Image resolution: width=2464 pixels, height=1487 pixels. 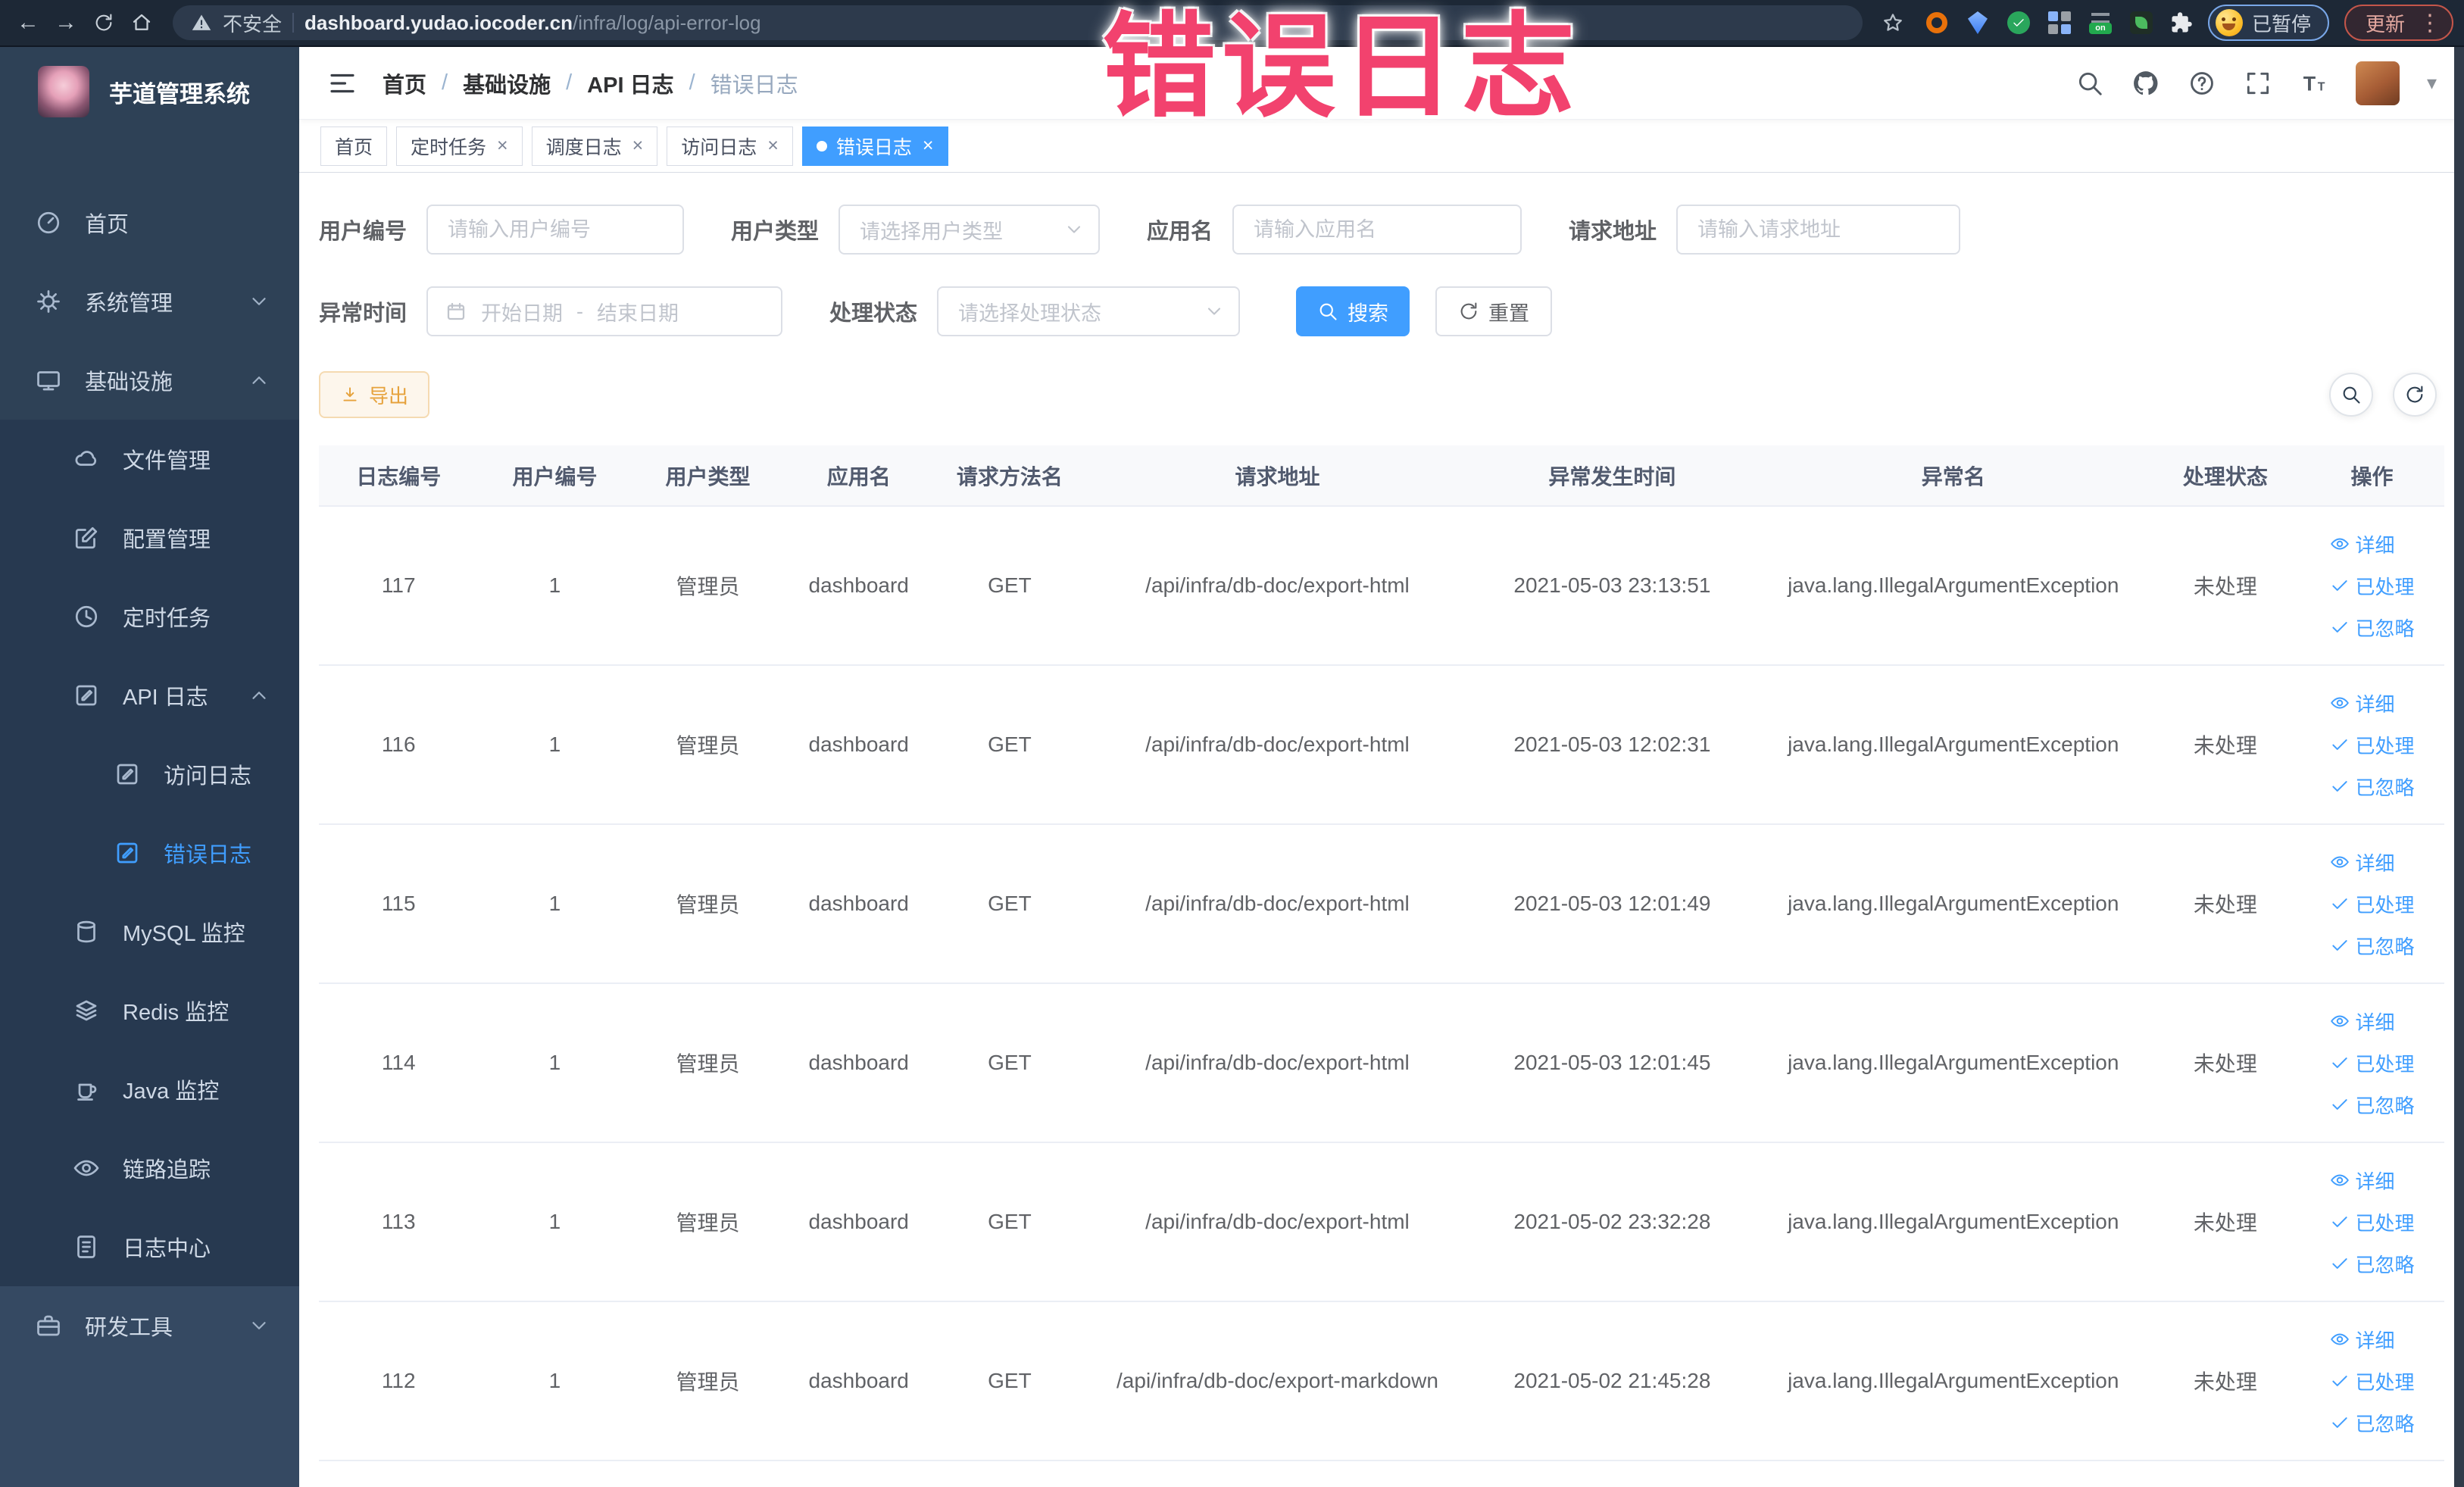 I want to click on reload-button, so click(x=103, y=22).